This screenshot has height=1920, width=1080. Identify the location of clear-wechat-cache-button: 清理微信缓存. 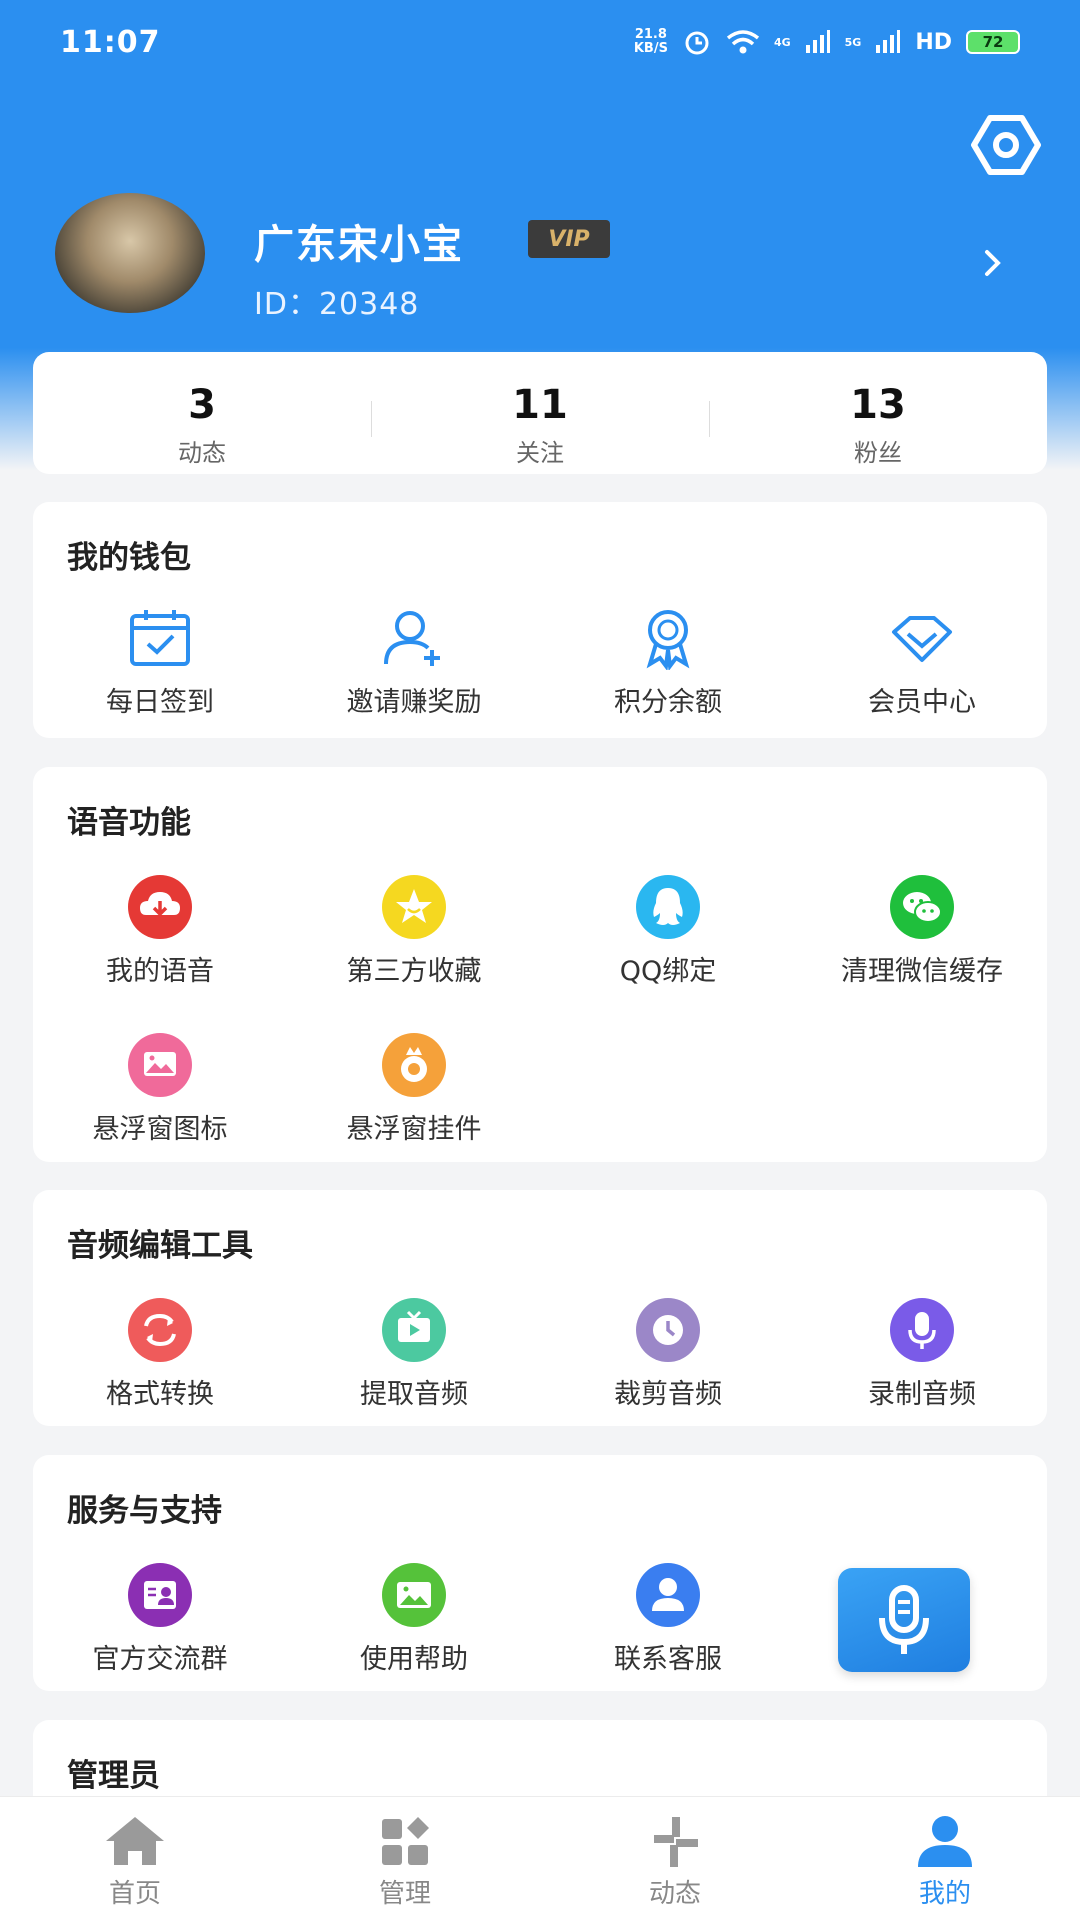
(922, 931).